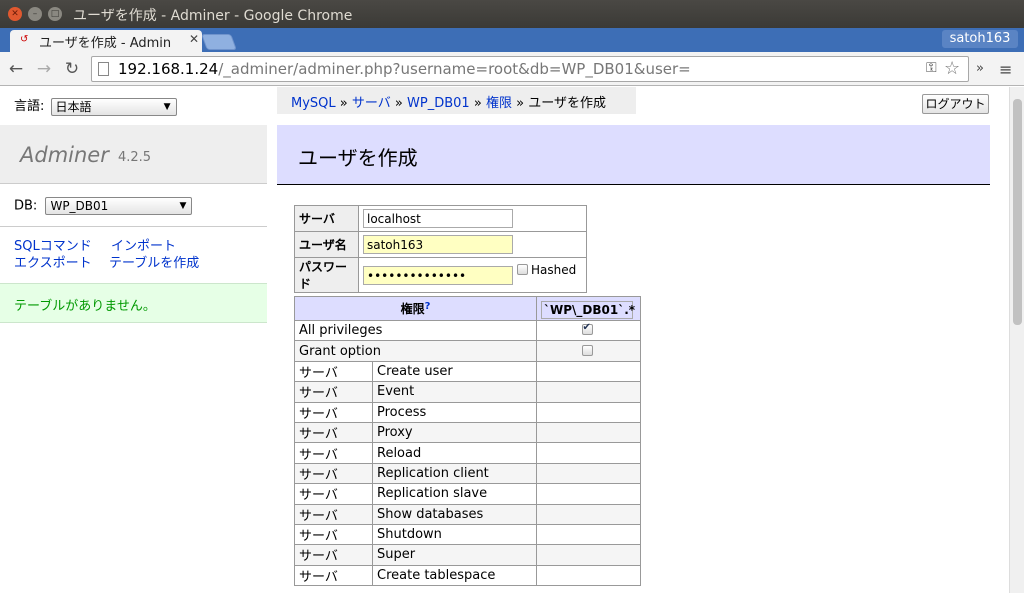  What do you see at coordinates (499, 103) in the screenshot?
I see `breadcrumb-privileges: 権限` at bounding box center [499, 103].